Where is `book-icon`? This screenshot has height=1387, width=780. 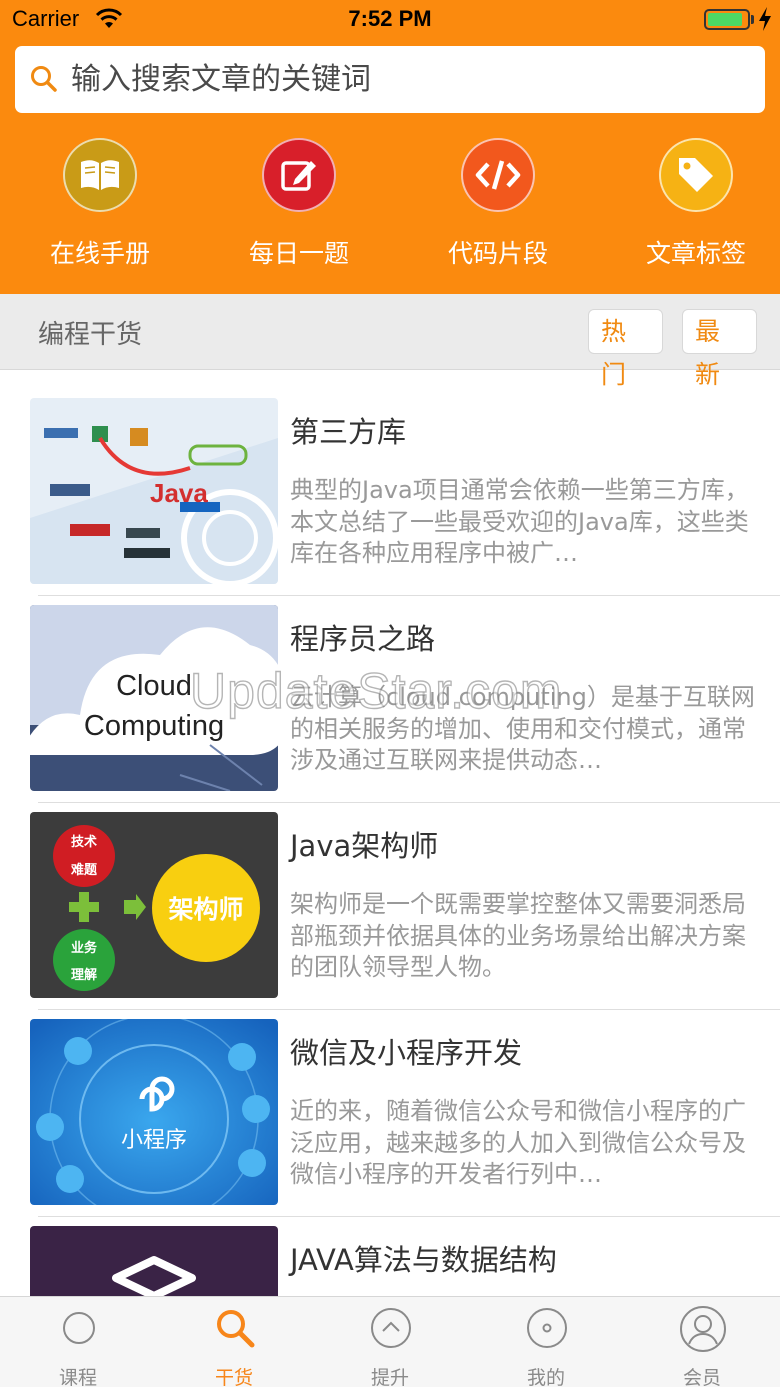
book-icon is located at coordinates (100, 175).